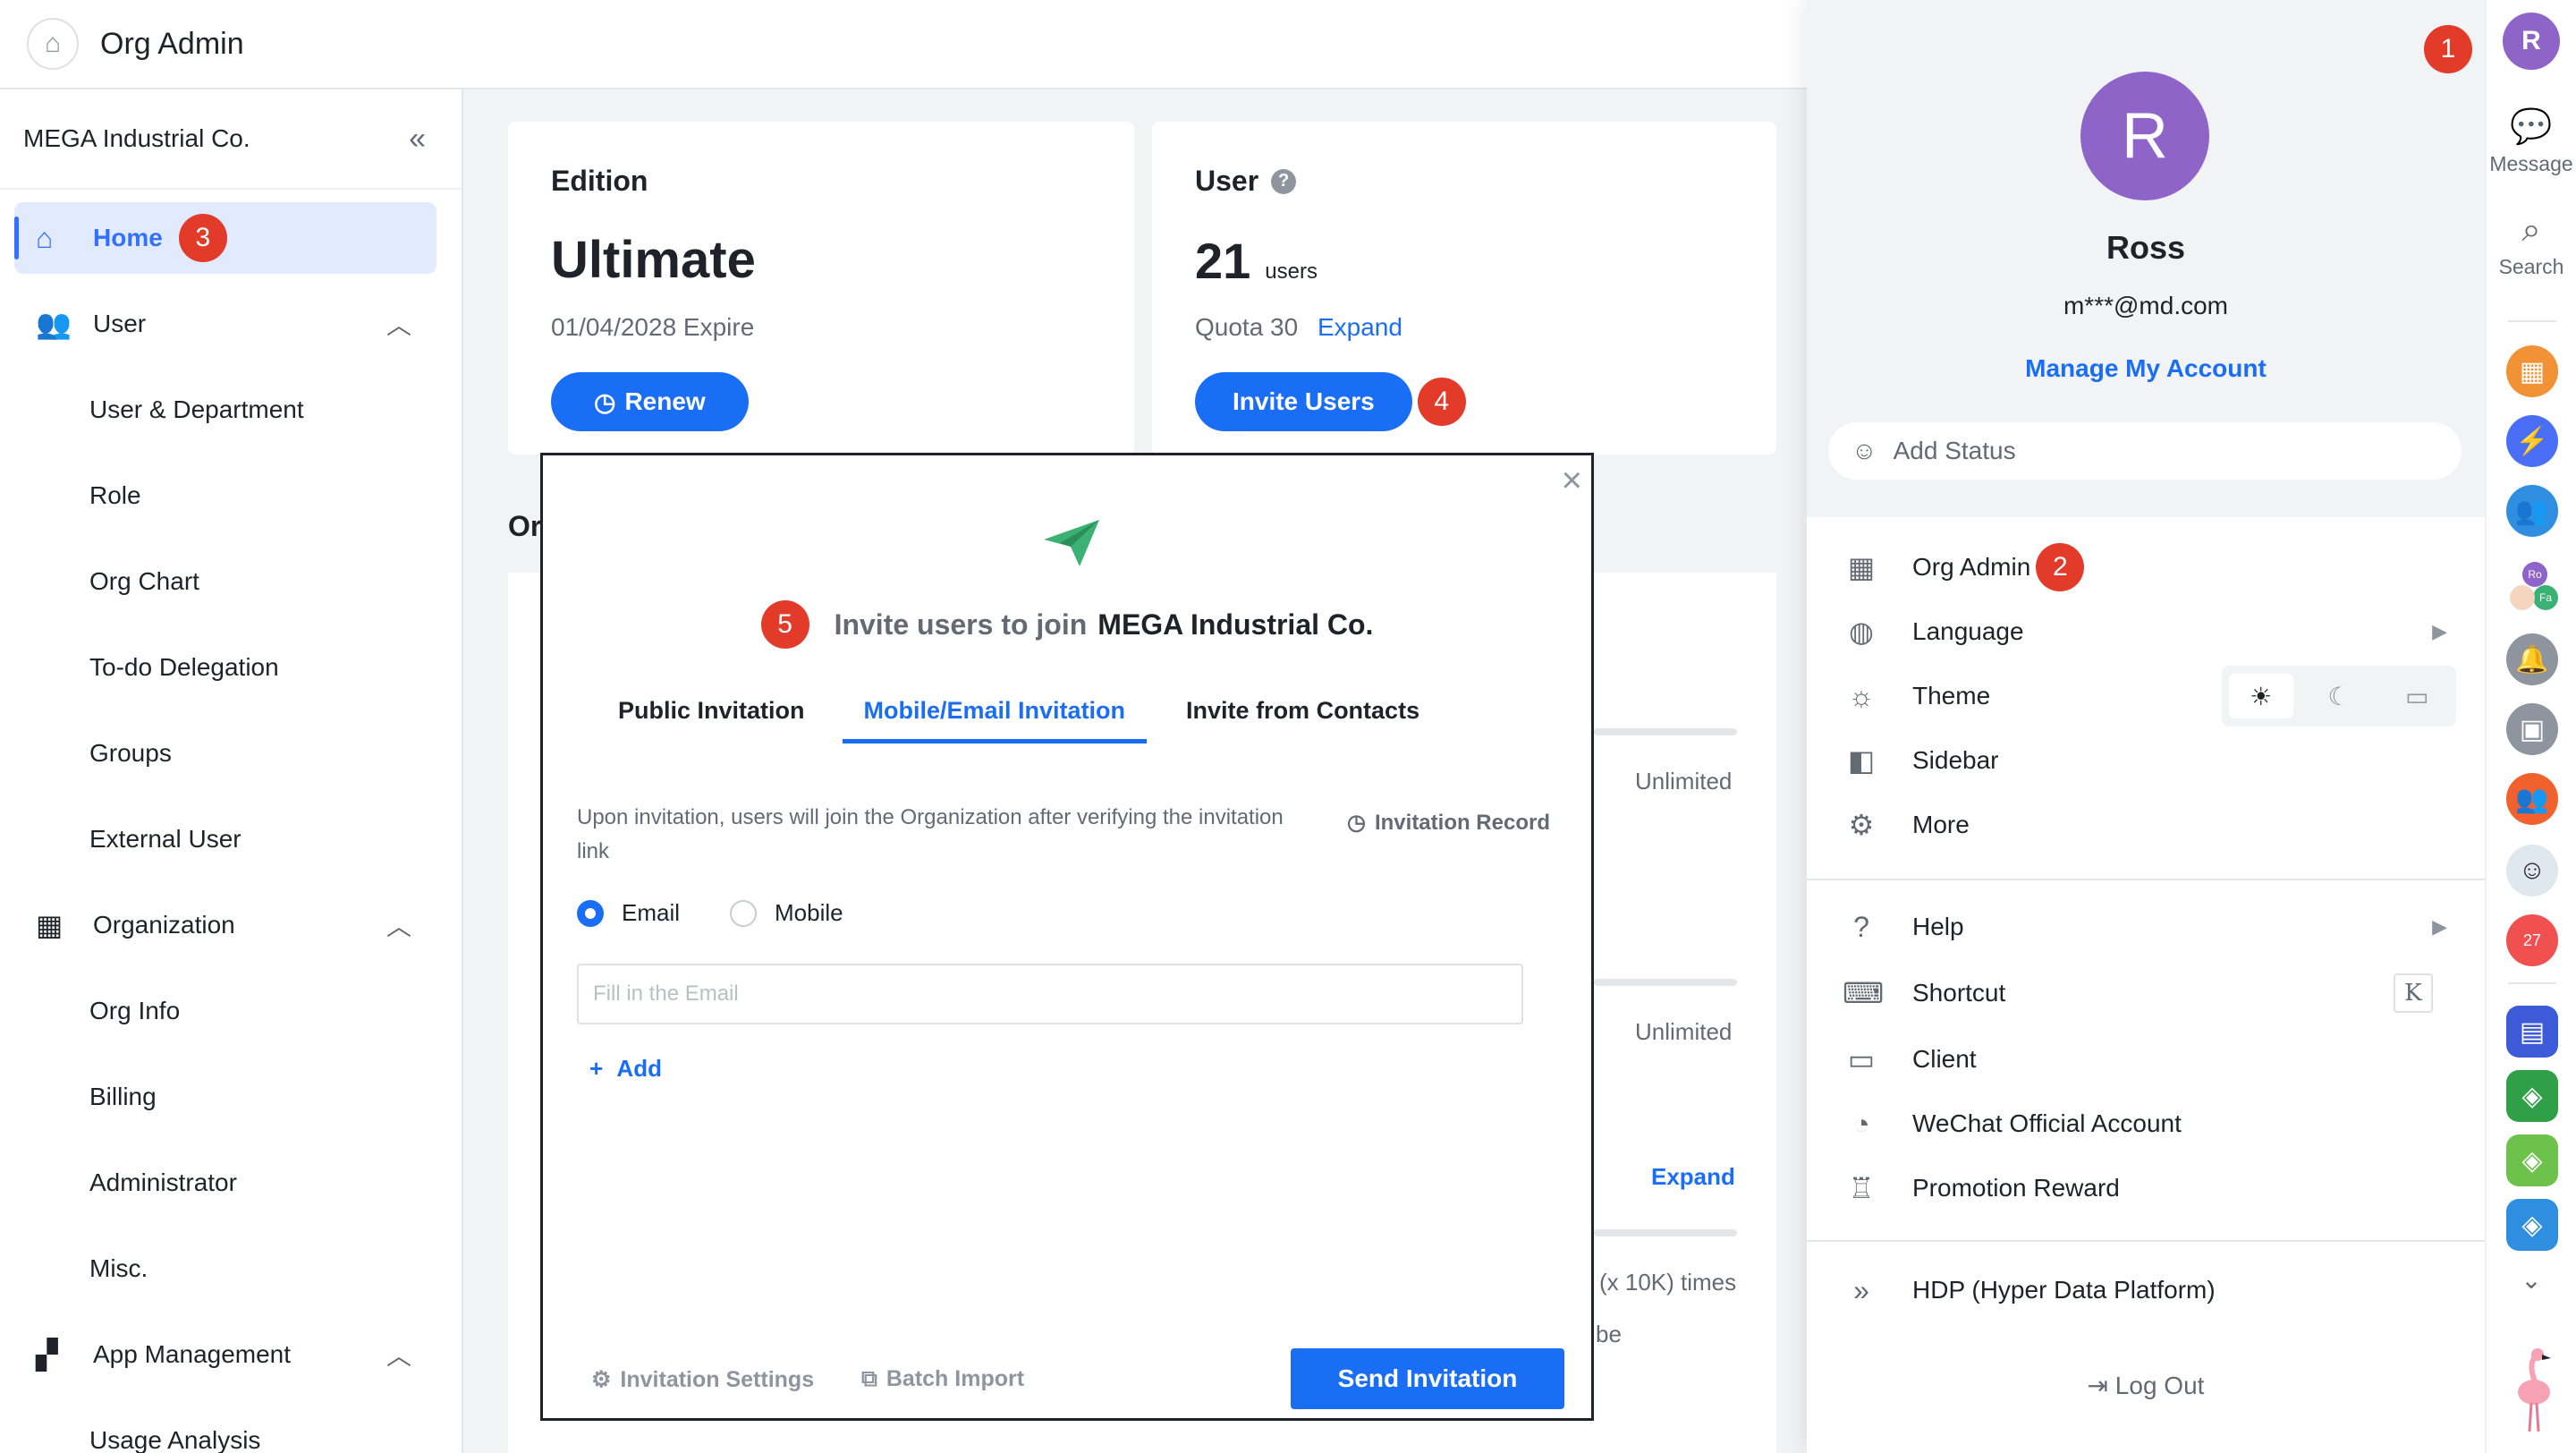  What do you see at coordinates (1941, 824) in the screenshot?
I see `menu-item-label: More` at bounding box center [1941, 824].